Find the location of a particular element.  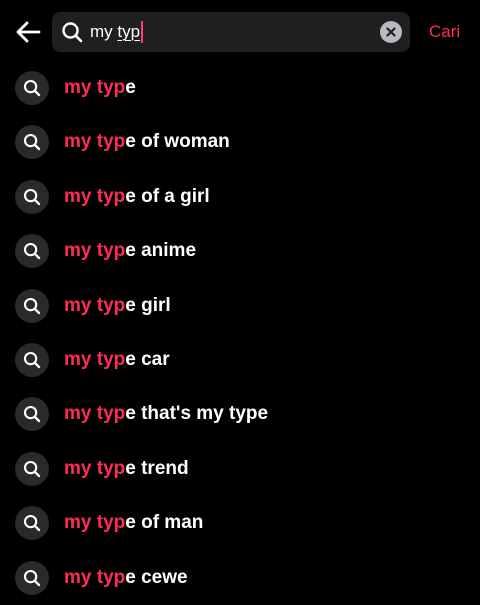

clear-search-button is located at coordinates (391, 32).